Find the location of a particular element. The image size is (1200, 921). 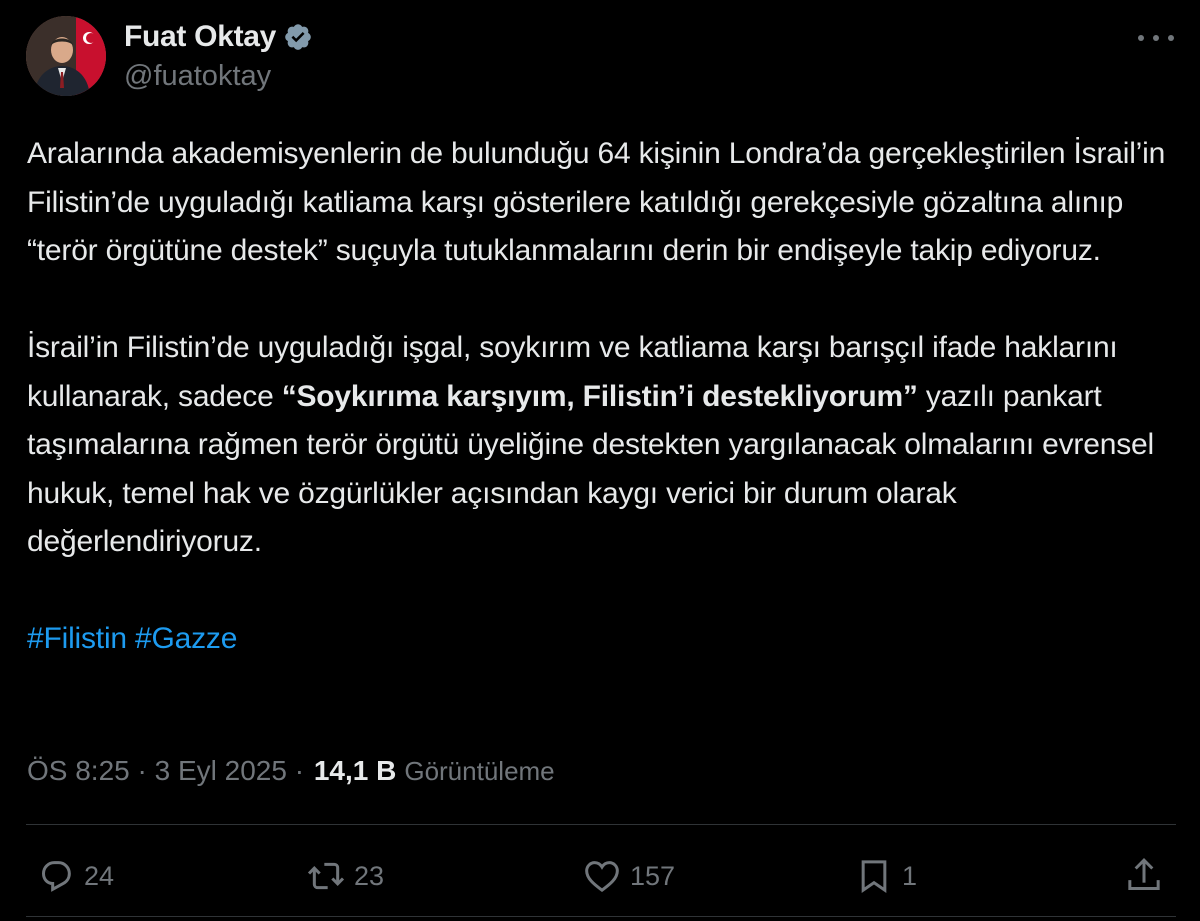

hashtag-filistin: #Filistin is located at coordinates (77, 638).